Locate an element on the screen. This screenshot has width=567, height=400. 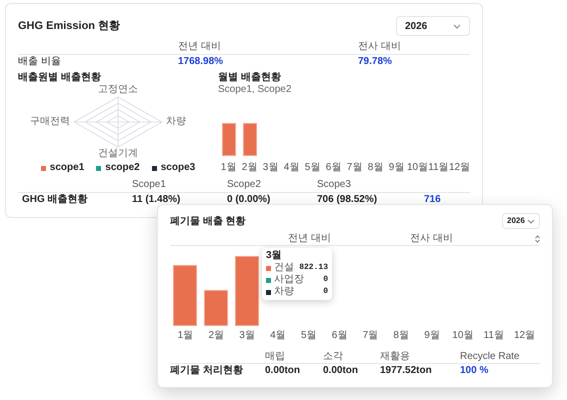
legend-label: scope3 is located at coordinates (178, 168).